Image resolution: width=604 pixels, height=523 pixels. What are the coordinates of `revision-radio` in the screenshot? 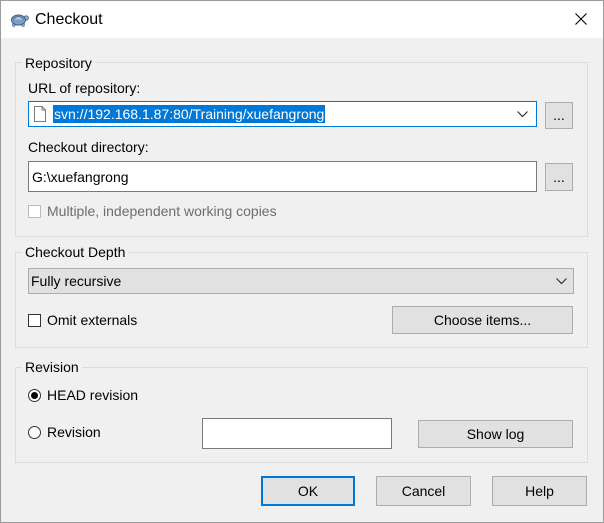 It's located at (34, 432).